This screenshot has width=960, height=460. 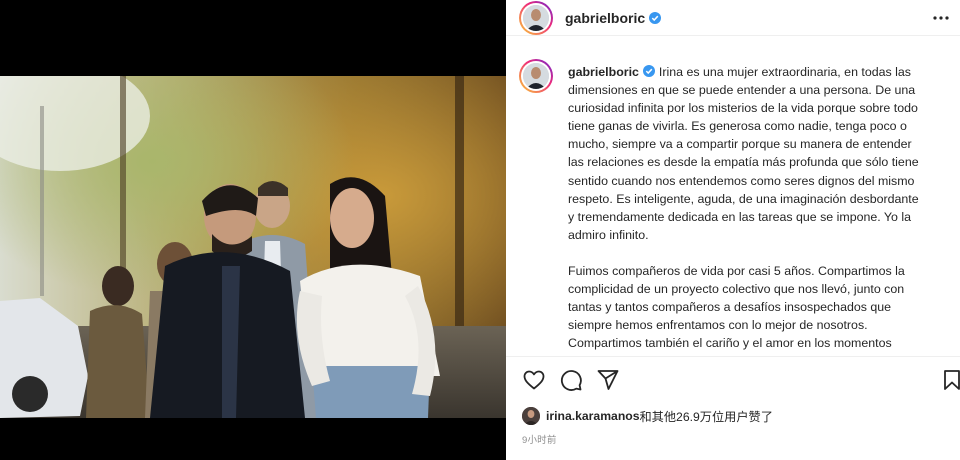 What do you see at coordinates (592, 416) in the screenshot?
I see `liked-by-username: irina.karamanos` at bounding box center [592, 416].